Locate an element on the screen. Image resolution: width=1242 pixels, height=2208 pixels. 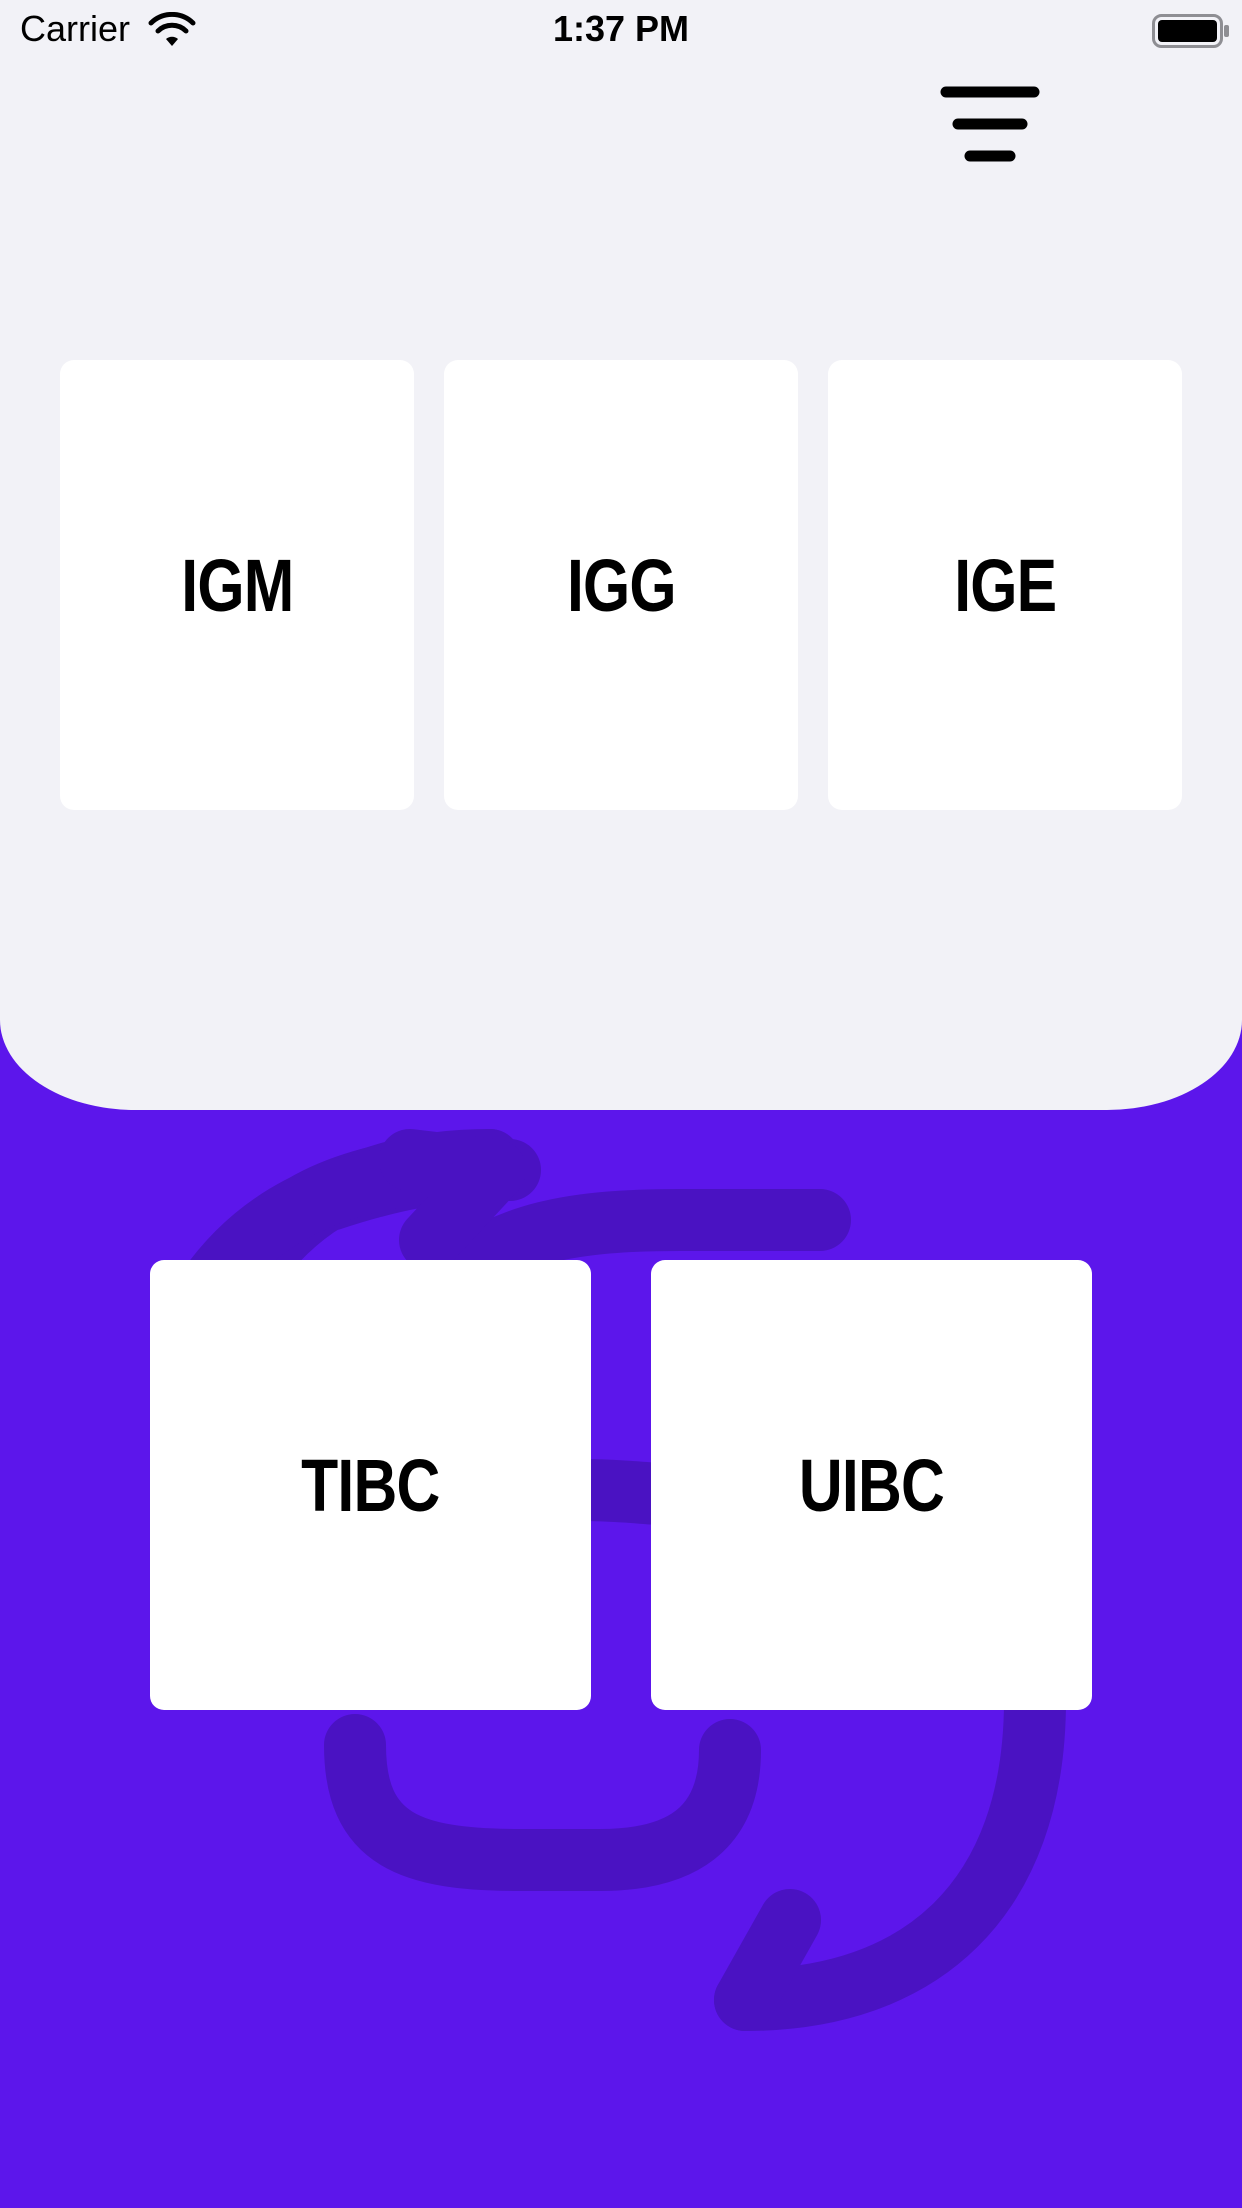
status-bar: Carrier 1:37 PM is located at coordinates (621, 31).